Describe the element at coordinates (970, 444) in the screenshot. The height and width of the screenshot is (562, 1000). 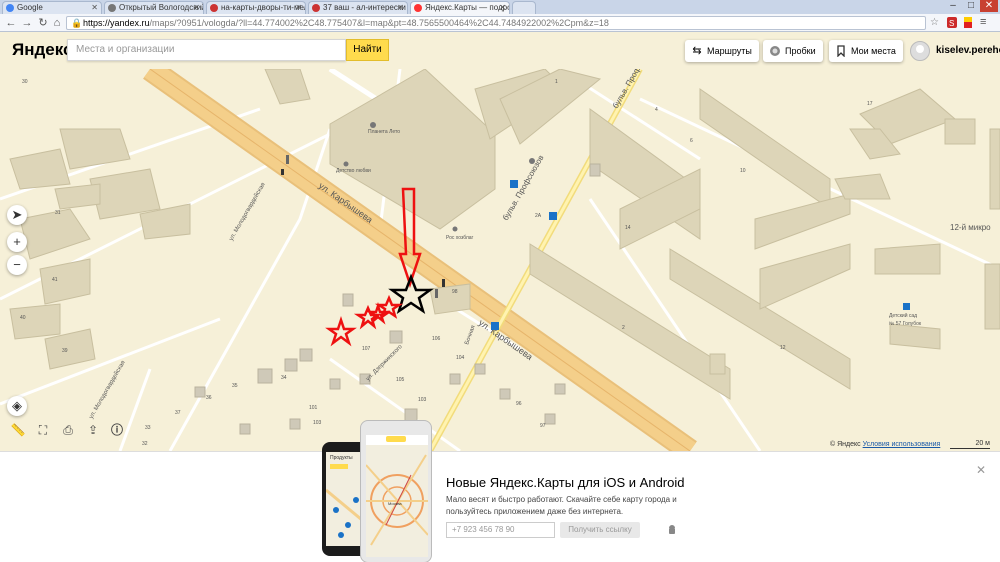
I see `scale-bar: 20 м` at that location.